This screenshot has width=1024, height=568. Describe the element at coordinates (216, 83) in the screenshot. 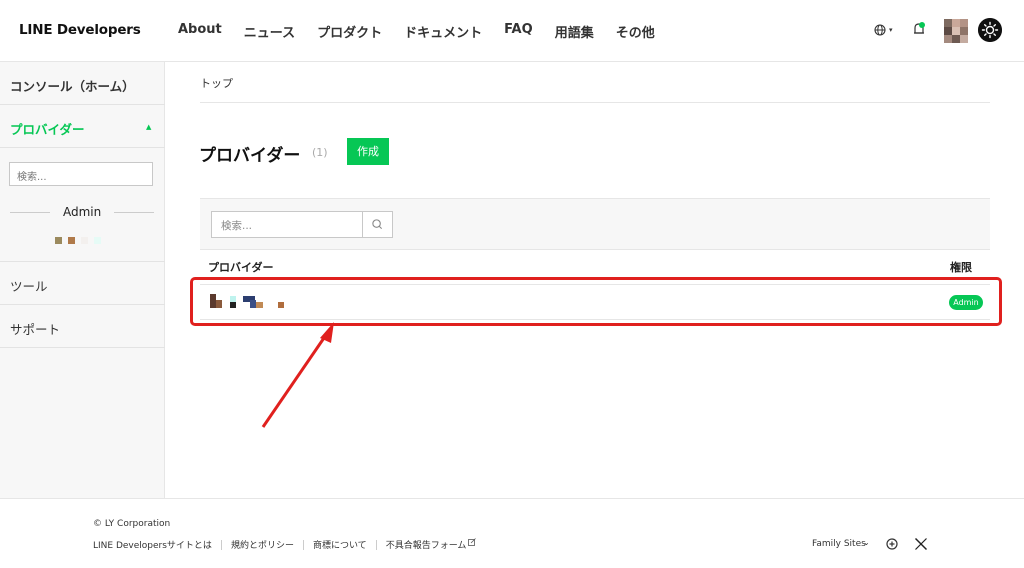

I see `breadcrumb: トップ` at that location.